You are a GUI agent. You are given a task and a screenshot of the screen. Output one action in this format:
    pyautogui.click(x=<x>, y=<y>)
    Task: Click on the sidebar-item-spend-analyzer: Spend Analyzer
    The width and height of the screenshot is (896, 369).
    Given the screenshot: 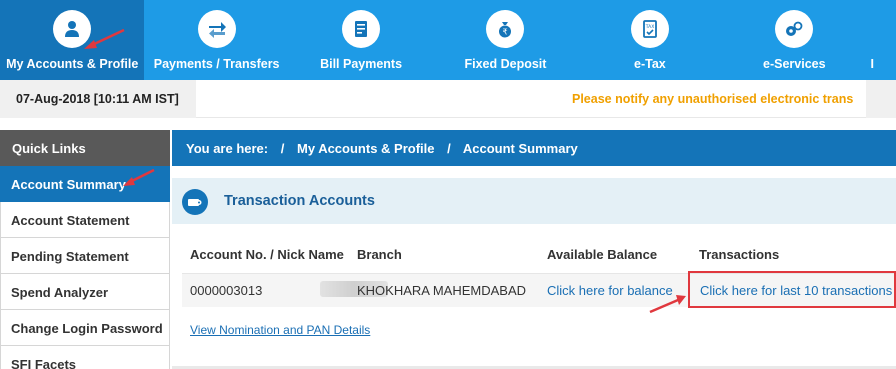 What is the action you would take?
    pyautogui.click(x=85, y=292)
    